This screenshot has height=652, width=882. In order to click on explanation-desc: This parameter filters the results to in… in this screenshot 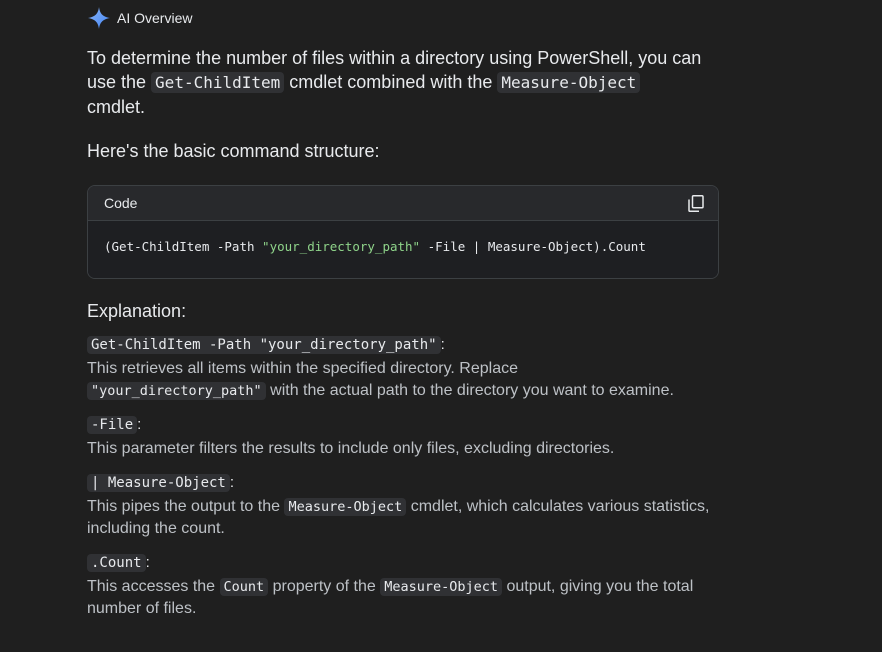, I will do `click(351, 448)`.